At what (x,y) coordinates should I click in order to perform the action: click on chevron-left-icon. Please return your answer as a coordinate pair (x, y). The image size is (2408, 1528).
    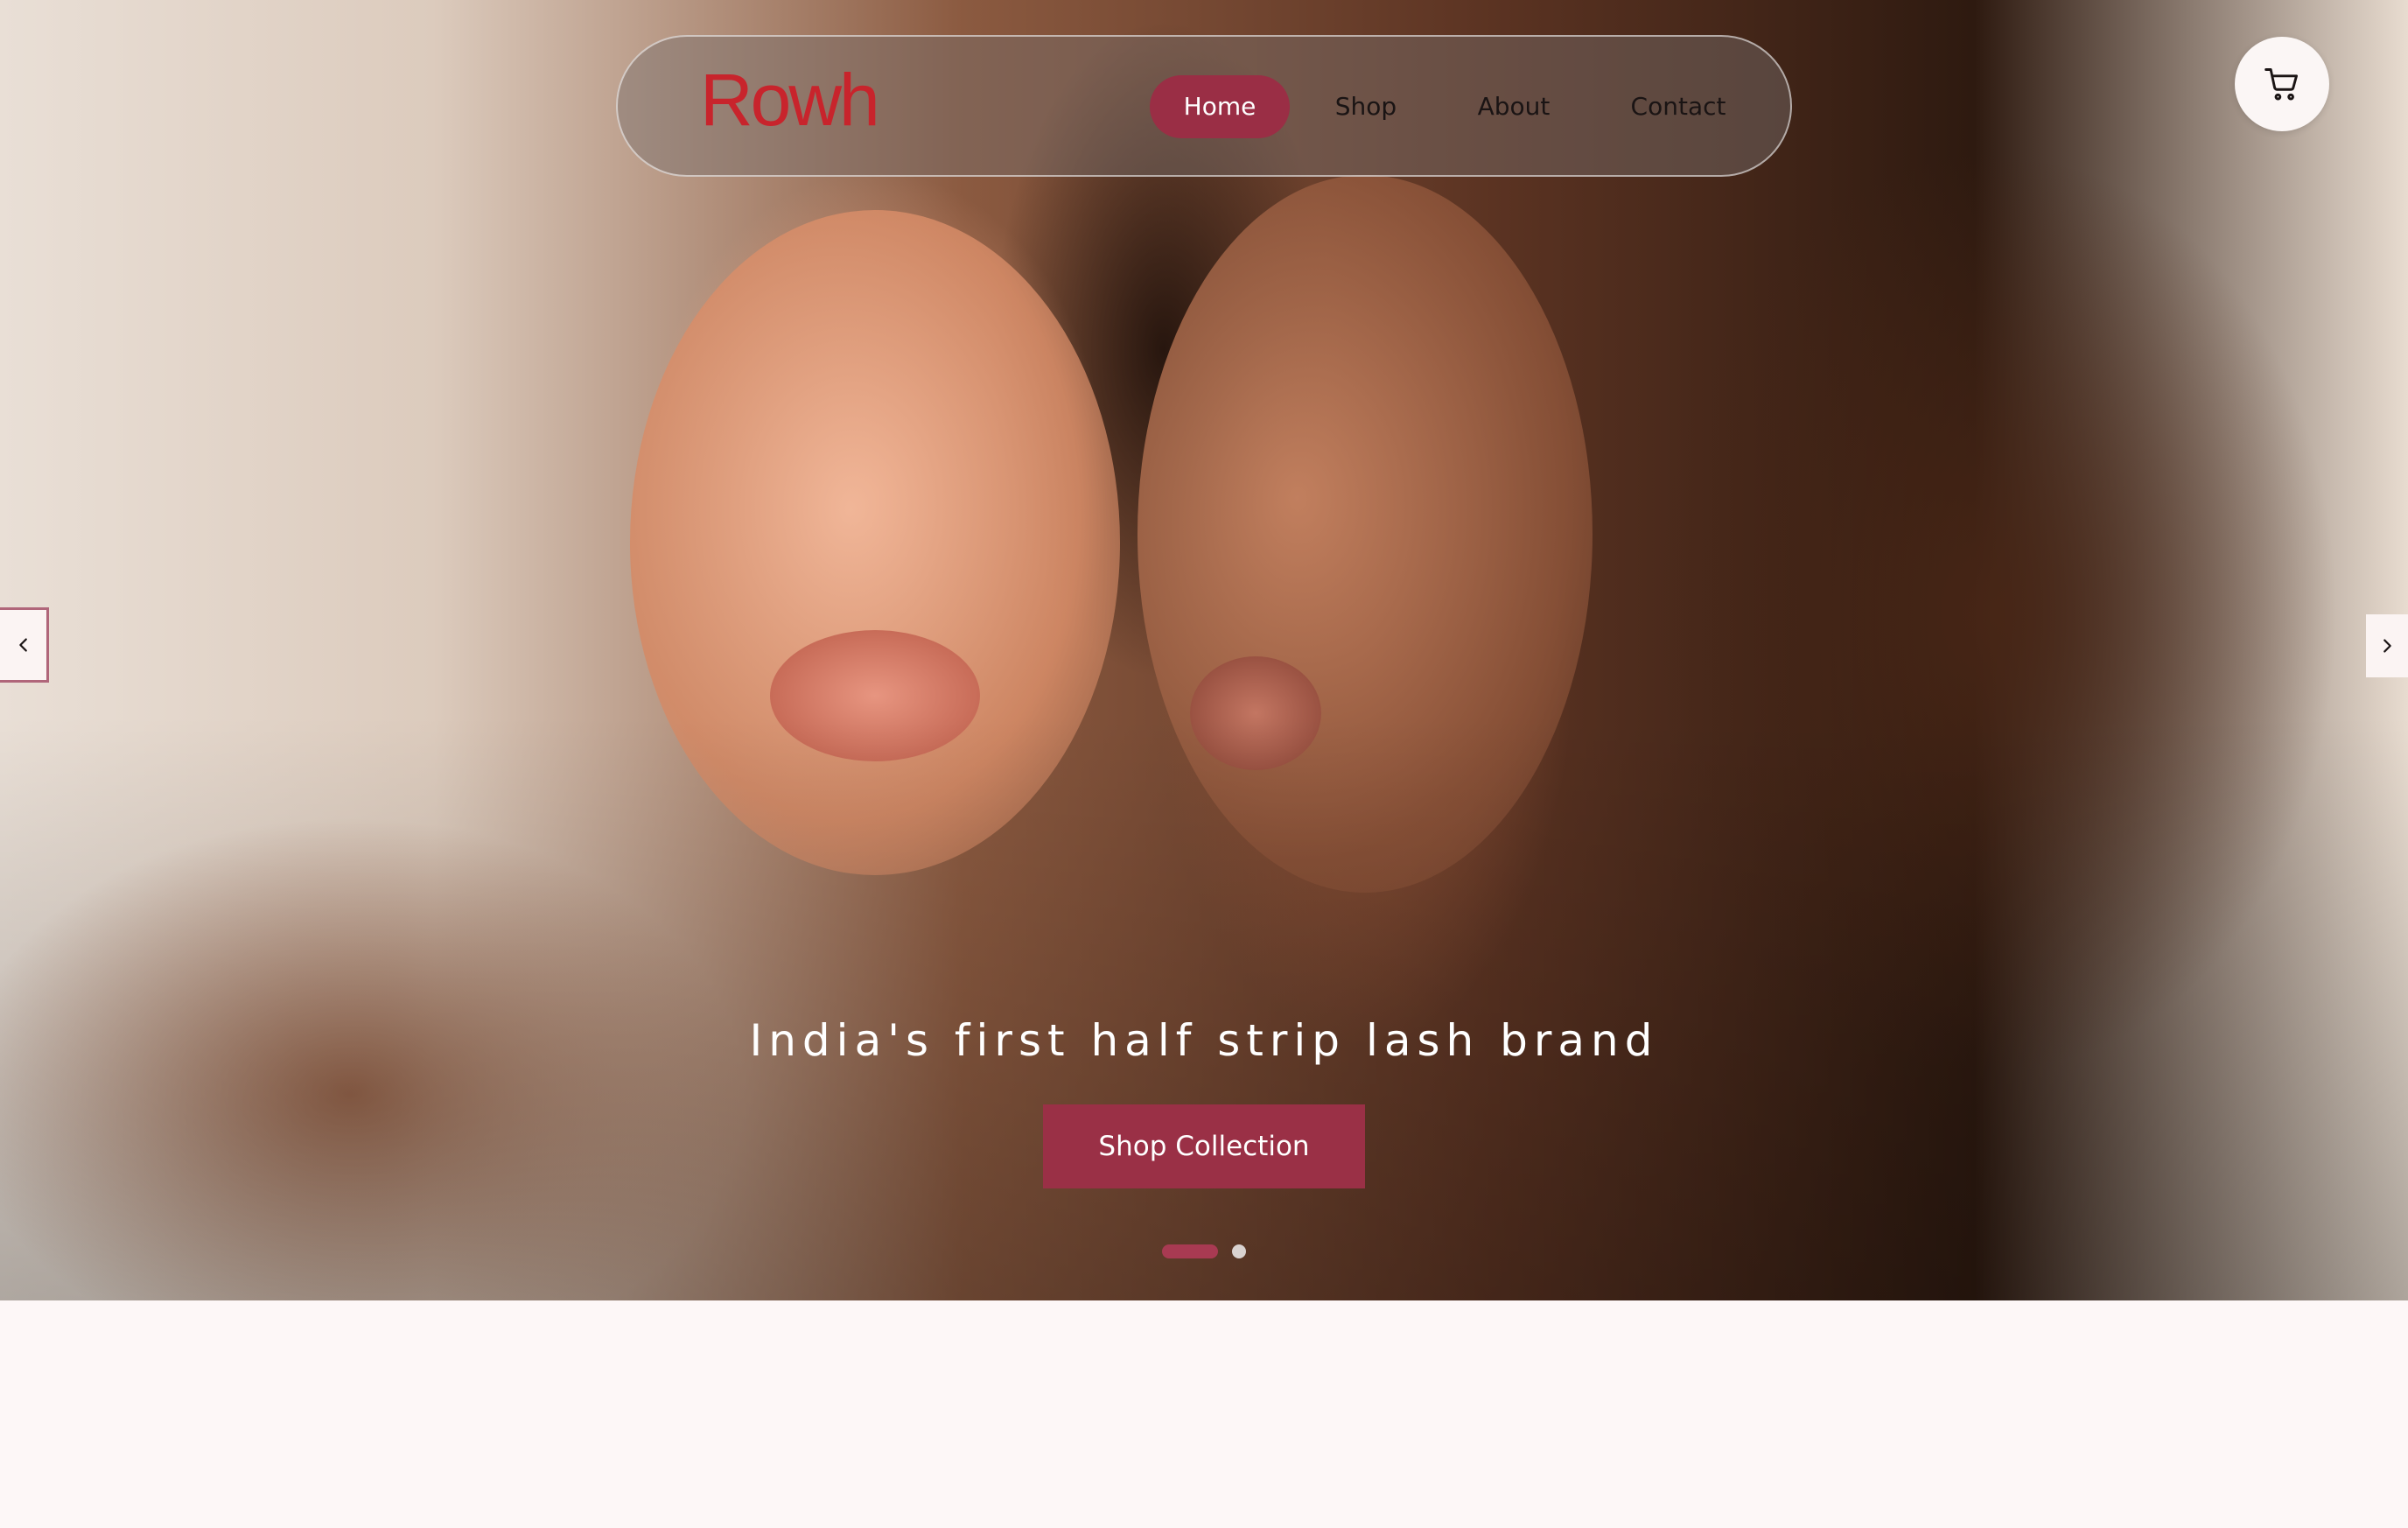
    Looking at the image, I should click on (22, 645).